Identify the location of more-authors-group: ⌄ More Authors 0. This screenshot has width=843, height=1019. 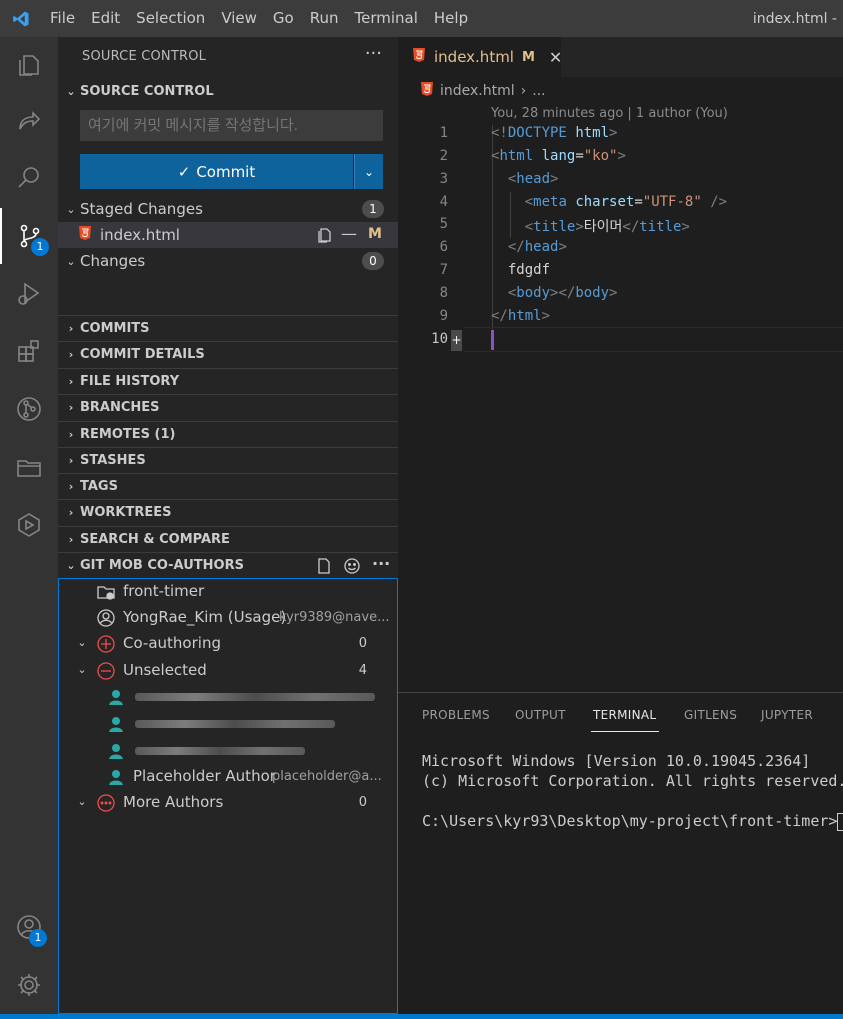
(229, 803).